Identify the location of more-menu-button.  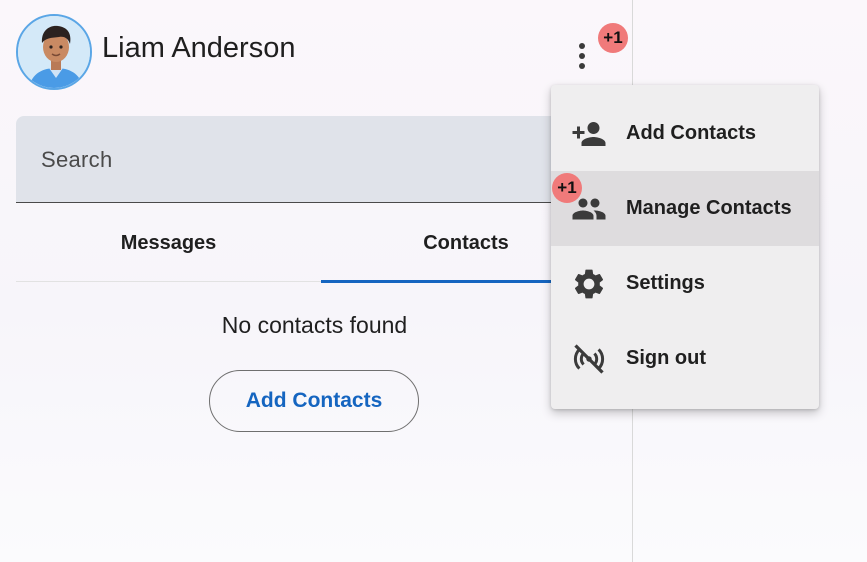
(582, 56).